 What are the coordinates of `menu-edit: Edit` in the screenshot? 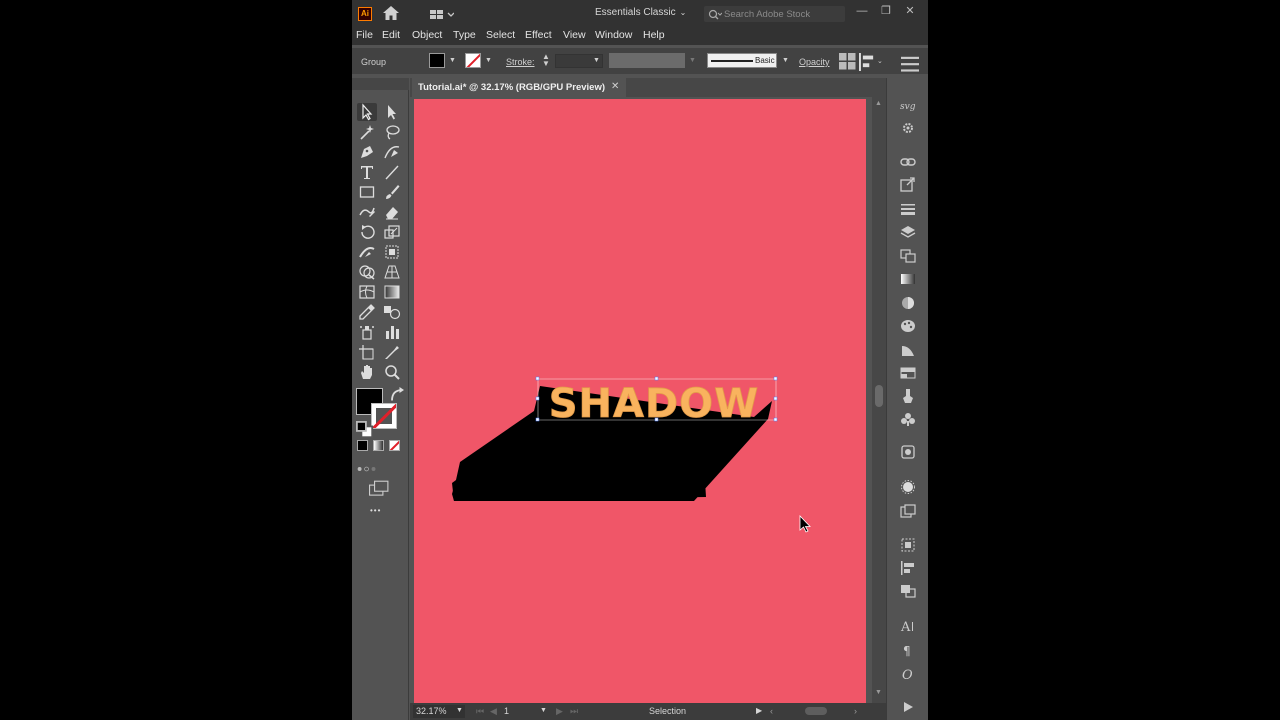 It's located at (391, 35).